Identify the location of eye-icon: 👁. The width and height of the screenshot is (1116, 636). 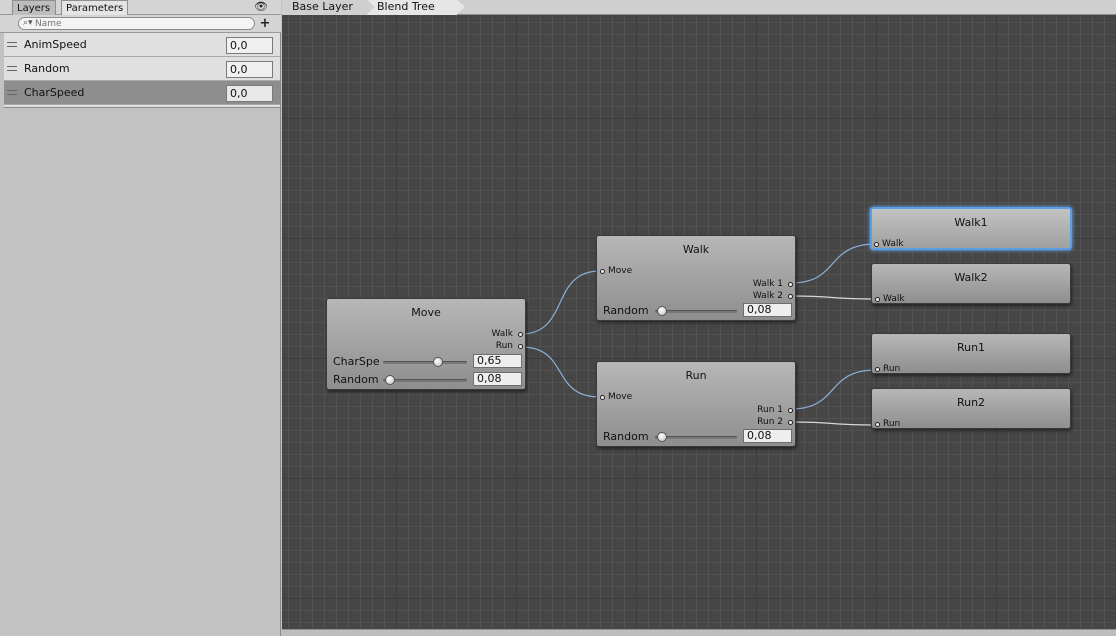
(261, 7).